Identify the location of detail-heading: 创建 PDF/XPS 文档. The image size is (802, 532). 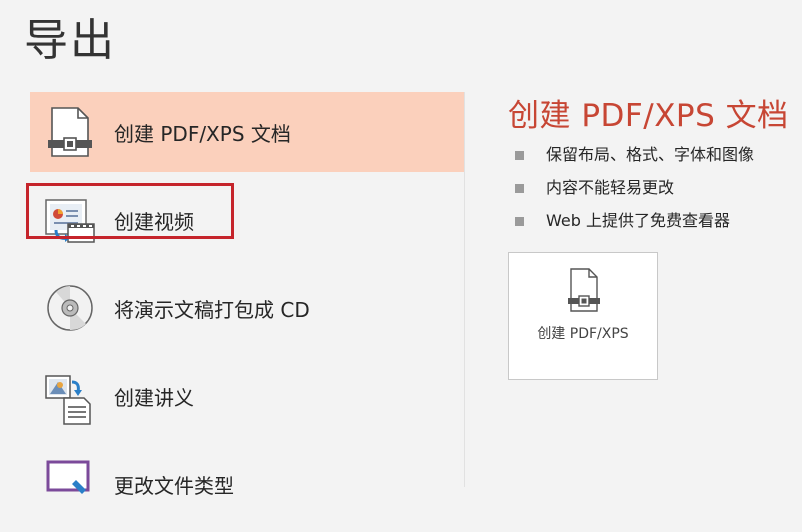
(648, 116).